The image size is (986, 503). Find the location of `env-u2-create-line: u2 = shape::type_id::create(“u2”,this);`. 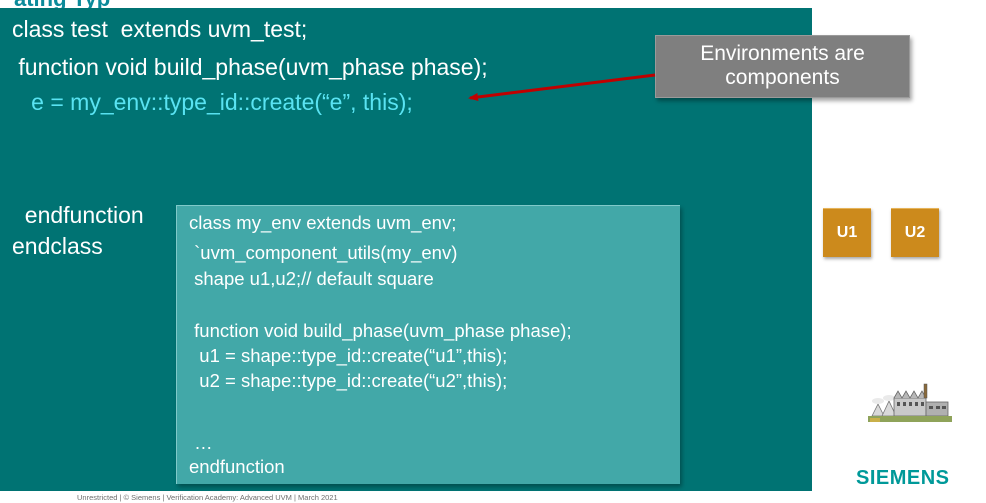

env-u2-create-line: u2 = shape::type_id::create(“u2”,this); is located at coordinates (348, 380).